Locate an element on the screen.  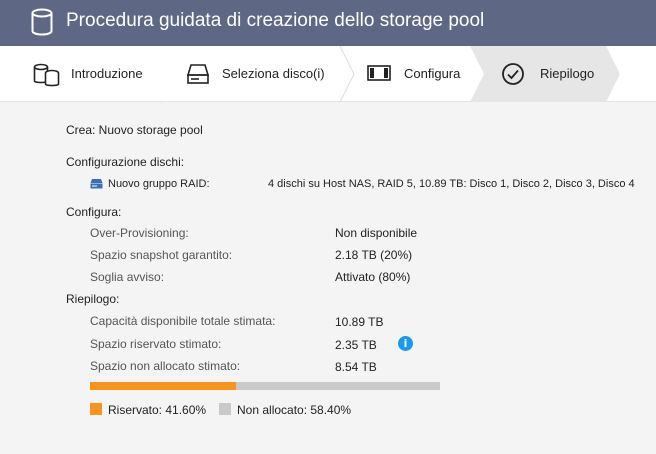
raid-group-icon is located at coordinates (96, 184).